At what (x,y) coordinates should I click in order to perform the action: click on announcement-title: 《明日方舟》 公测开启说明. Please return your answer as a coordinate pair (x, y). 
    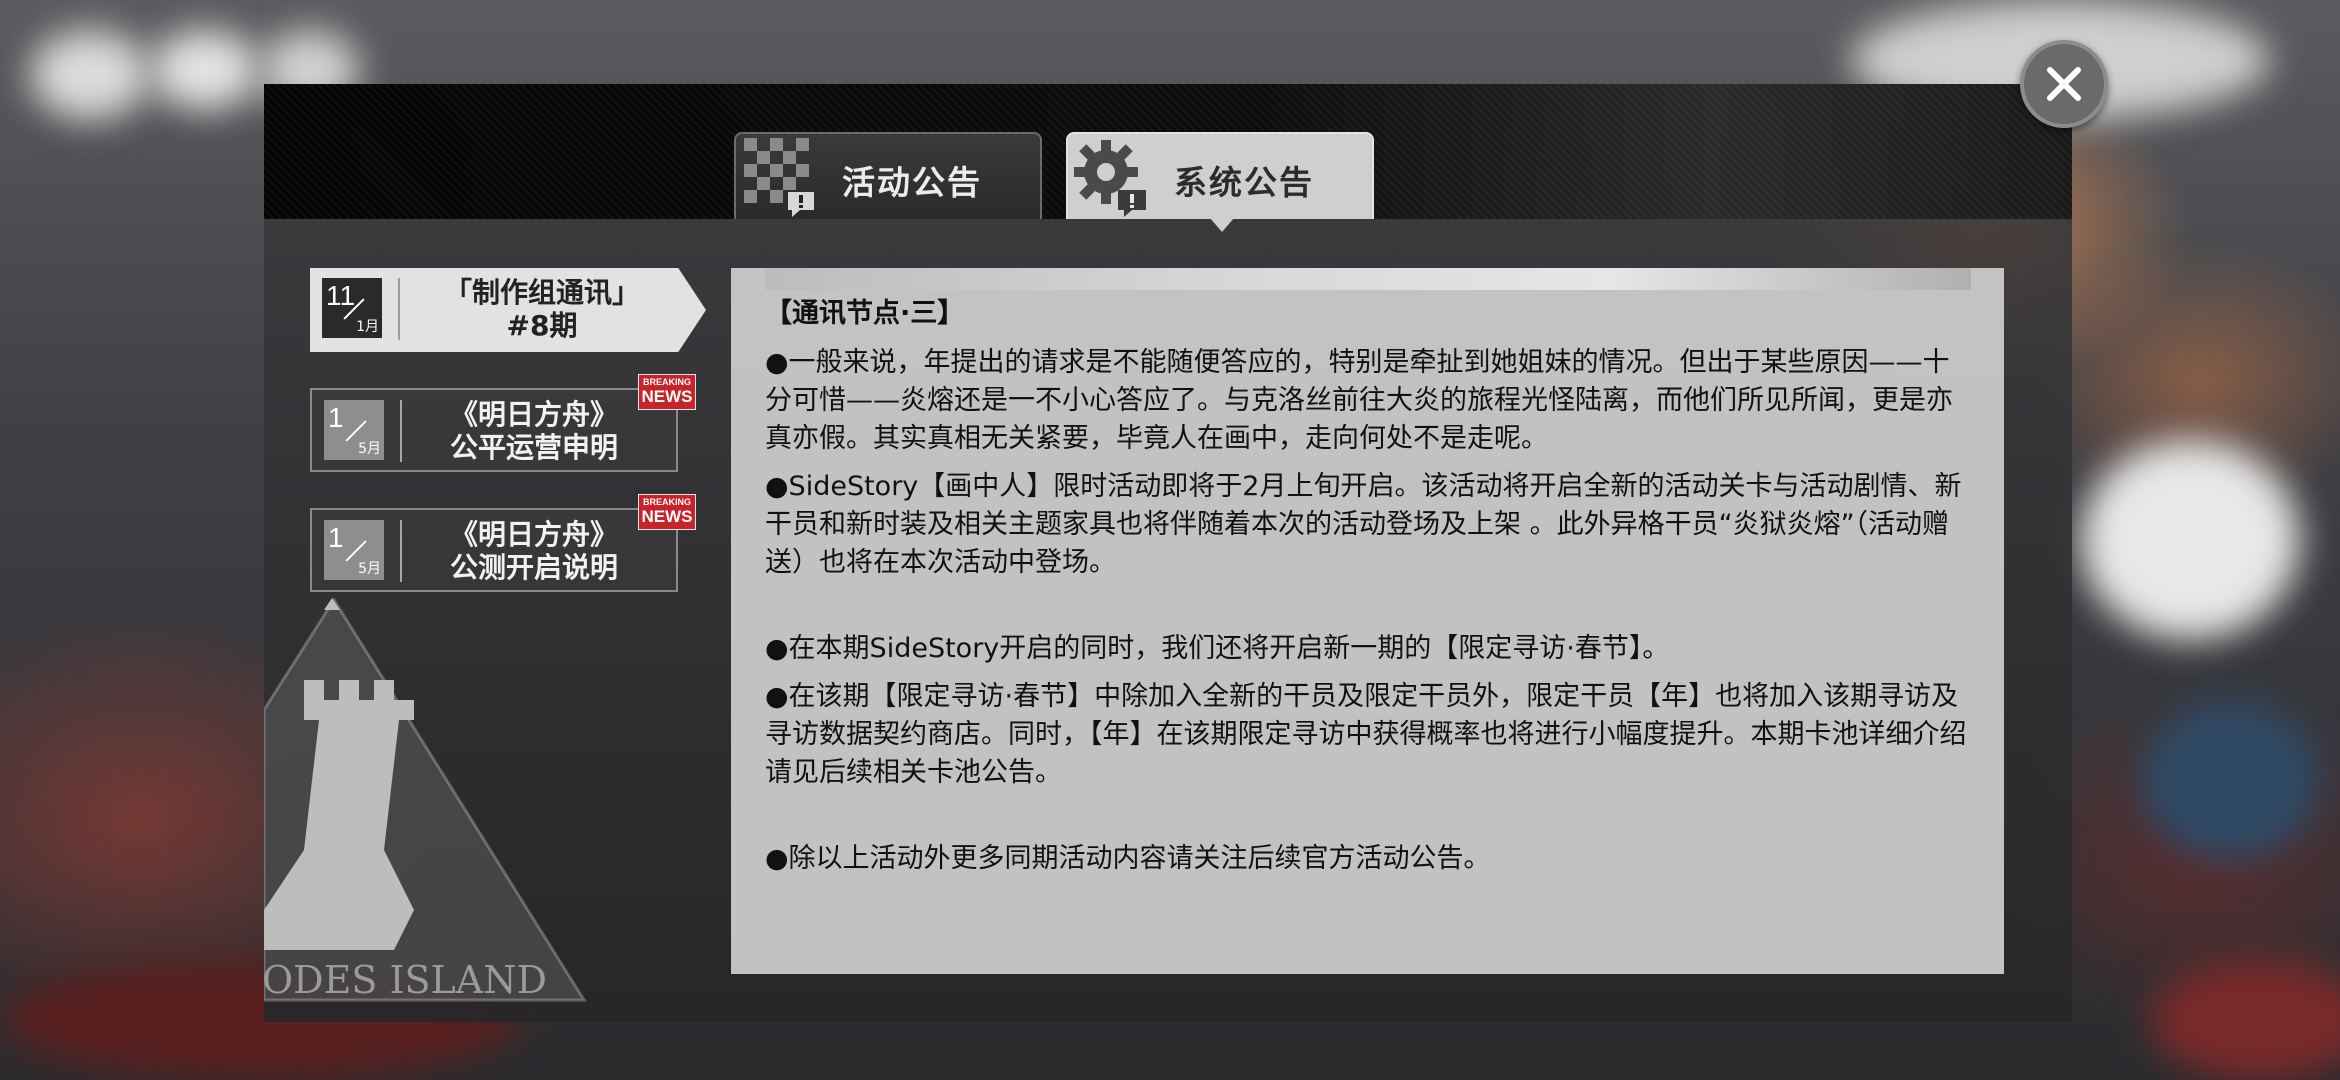
    Looking at the image, I should click on (534, 551).